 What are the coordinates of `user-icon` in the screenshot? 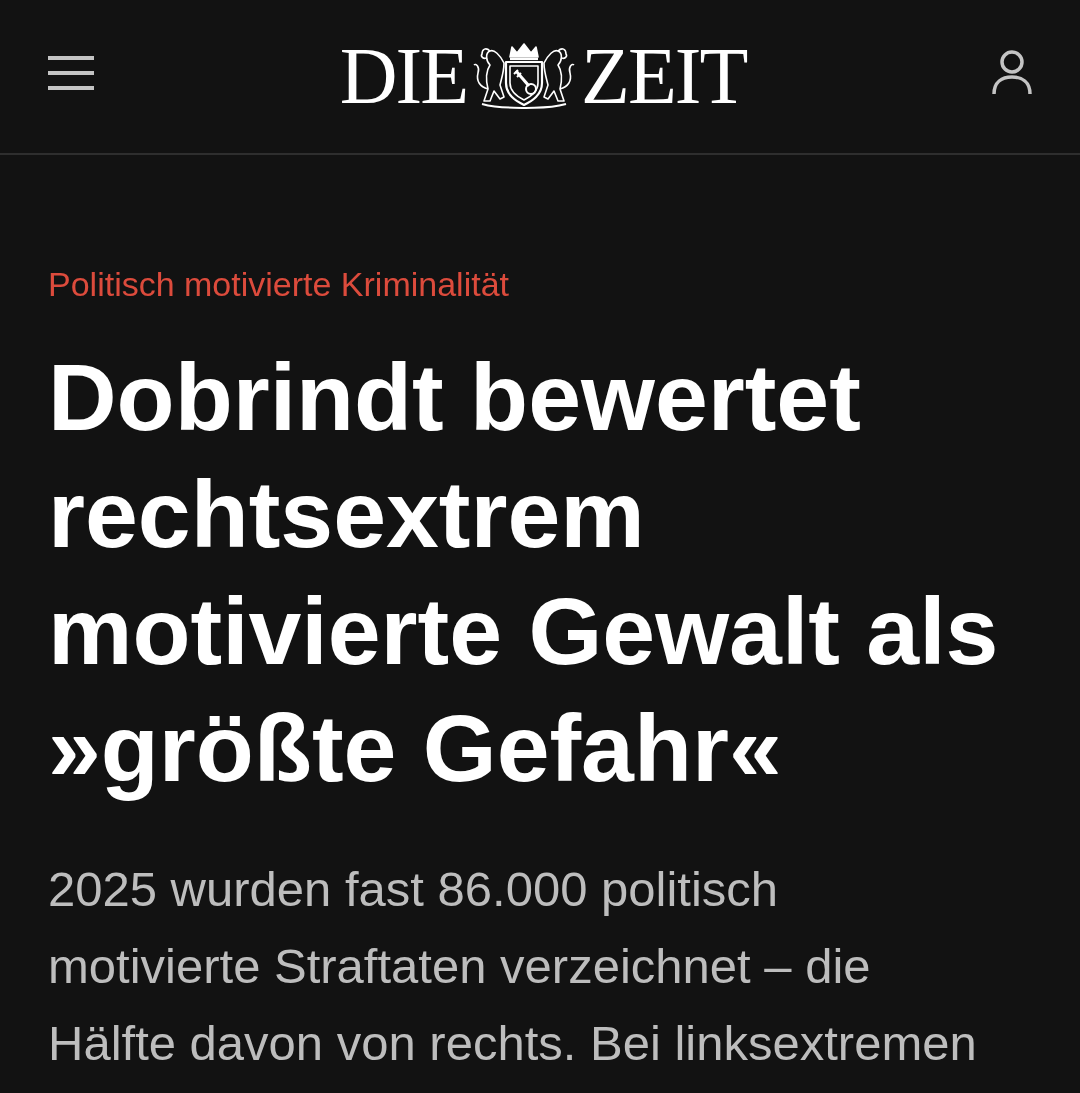 It's located at (1012, 72).